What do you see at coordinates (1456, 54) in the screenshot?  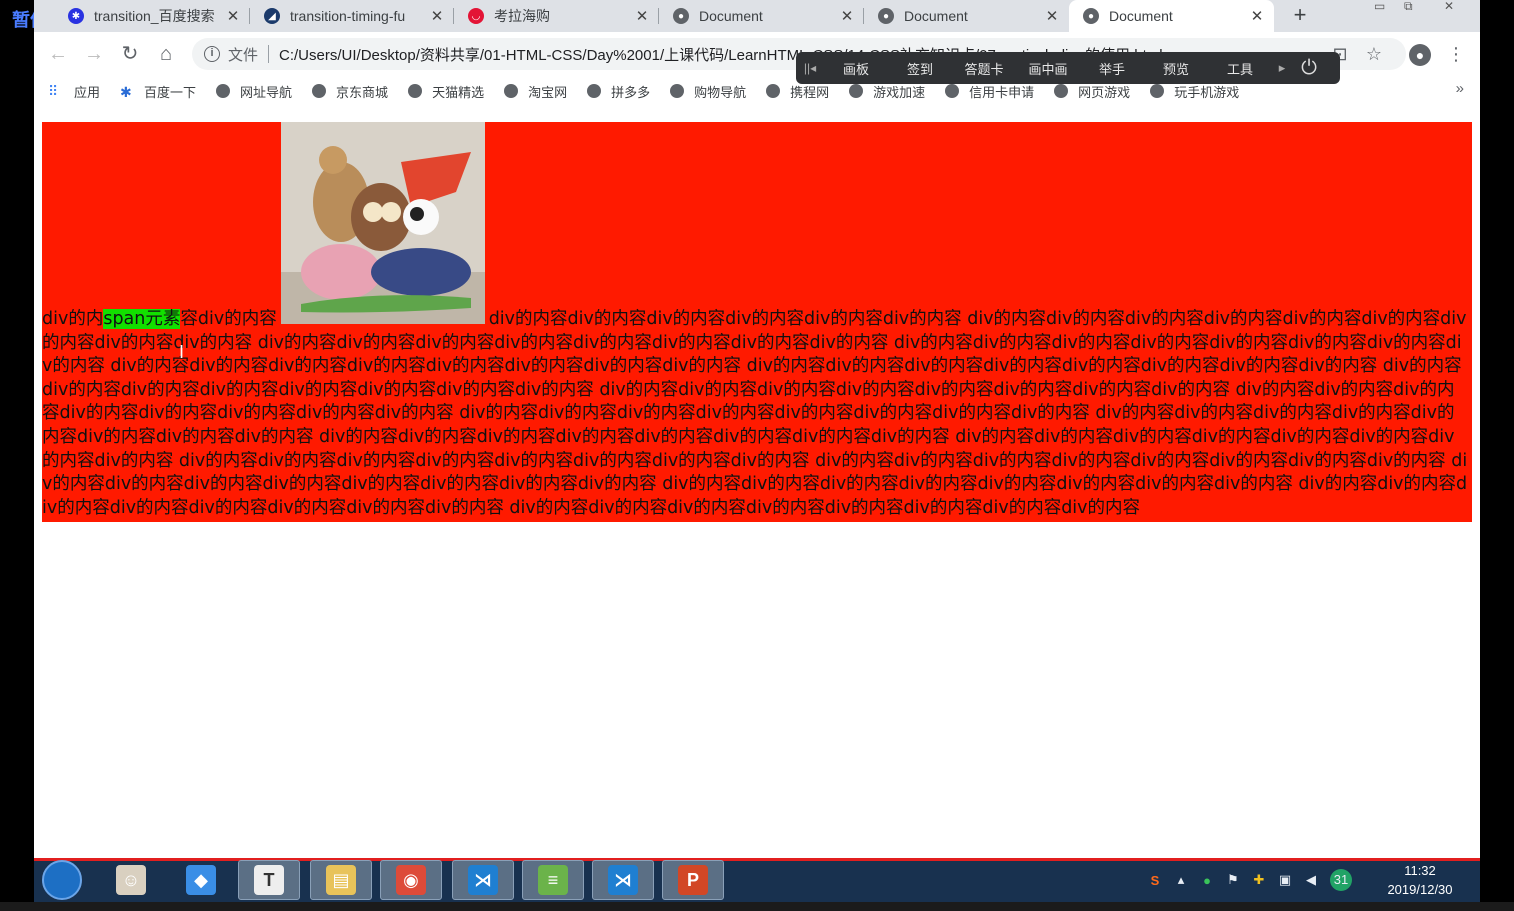 I see `menu-kebab-icon: ⋮` at bounding box center [1456, 54].